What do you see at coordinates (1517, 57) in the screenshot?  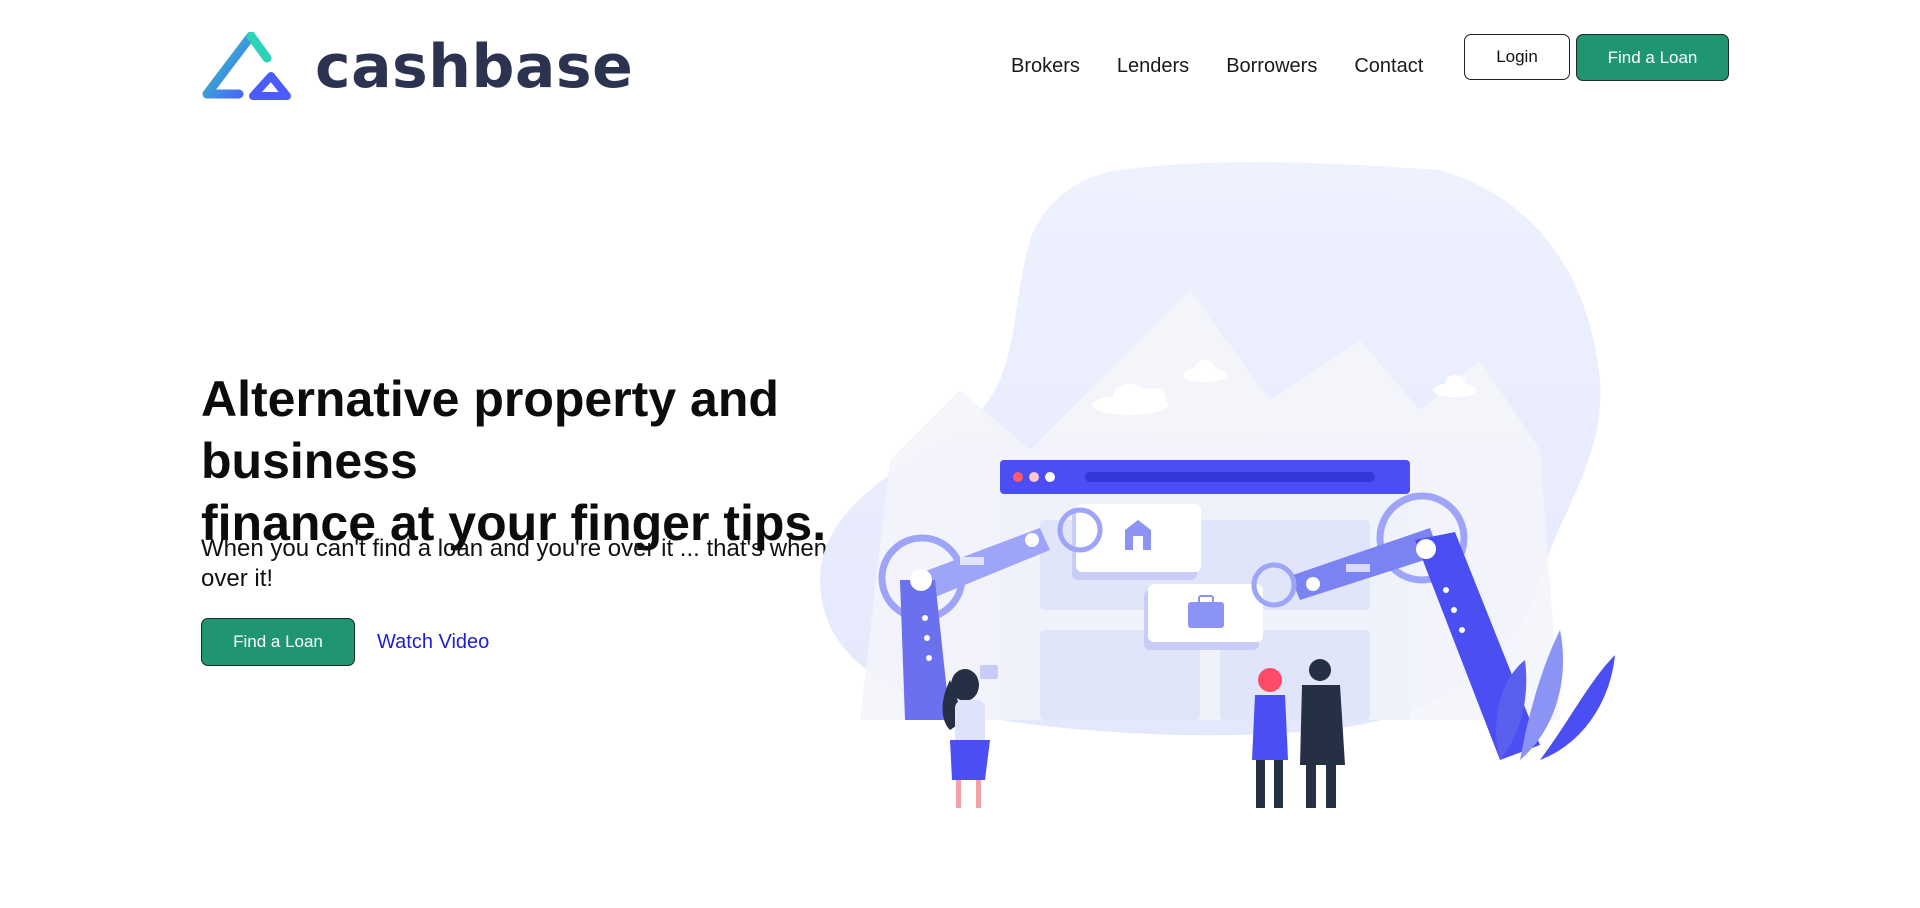 I see `login-button: Login` at bounding box center [1517, 57].